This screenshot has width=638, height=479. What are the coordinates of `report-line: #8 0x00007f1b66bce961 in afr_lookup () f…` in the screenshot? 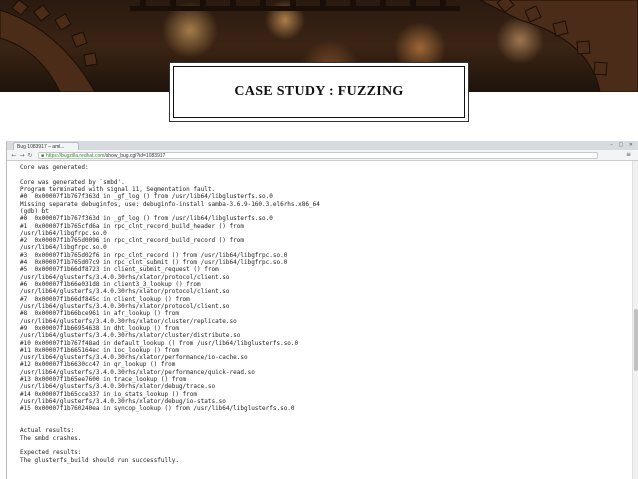 It's located at (99, 314).